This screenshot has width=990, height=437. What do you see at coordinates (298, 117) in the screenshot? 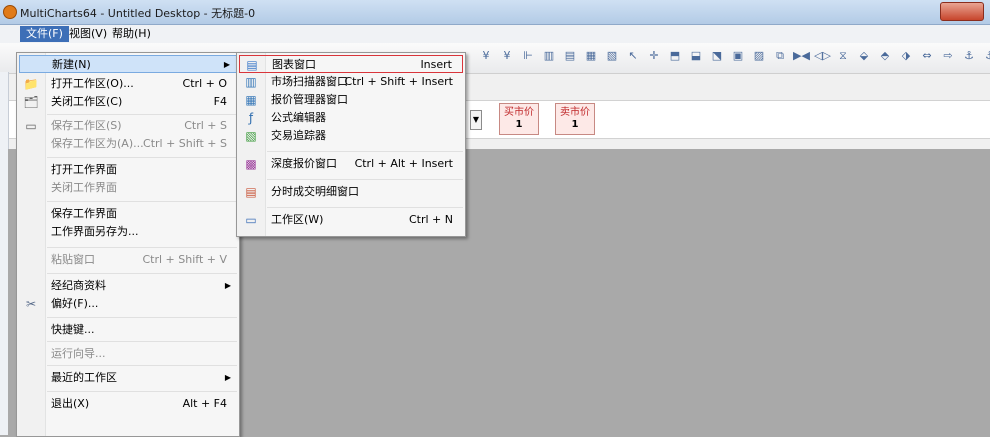
I see `menu-item-label: 公式编辑器` at bounding box center [298, 117].